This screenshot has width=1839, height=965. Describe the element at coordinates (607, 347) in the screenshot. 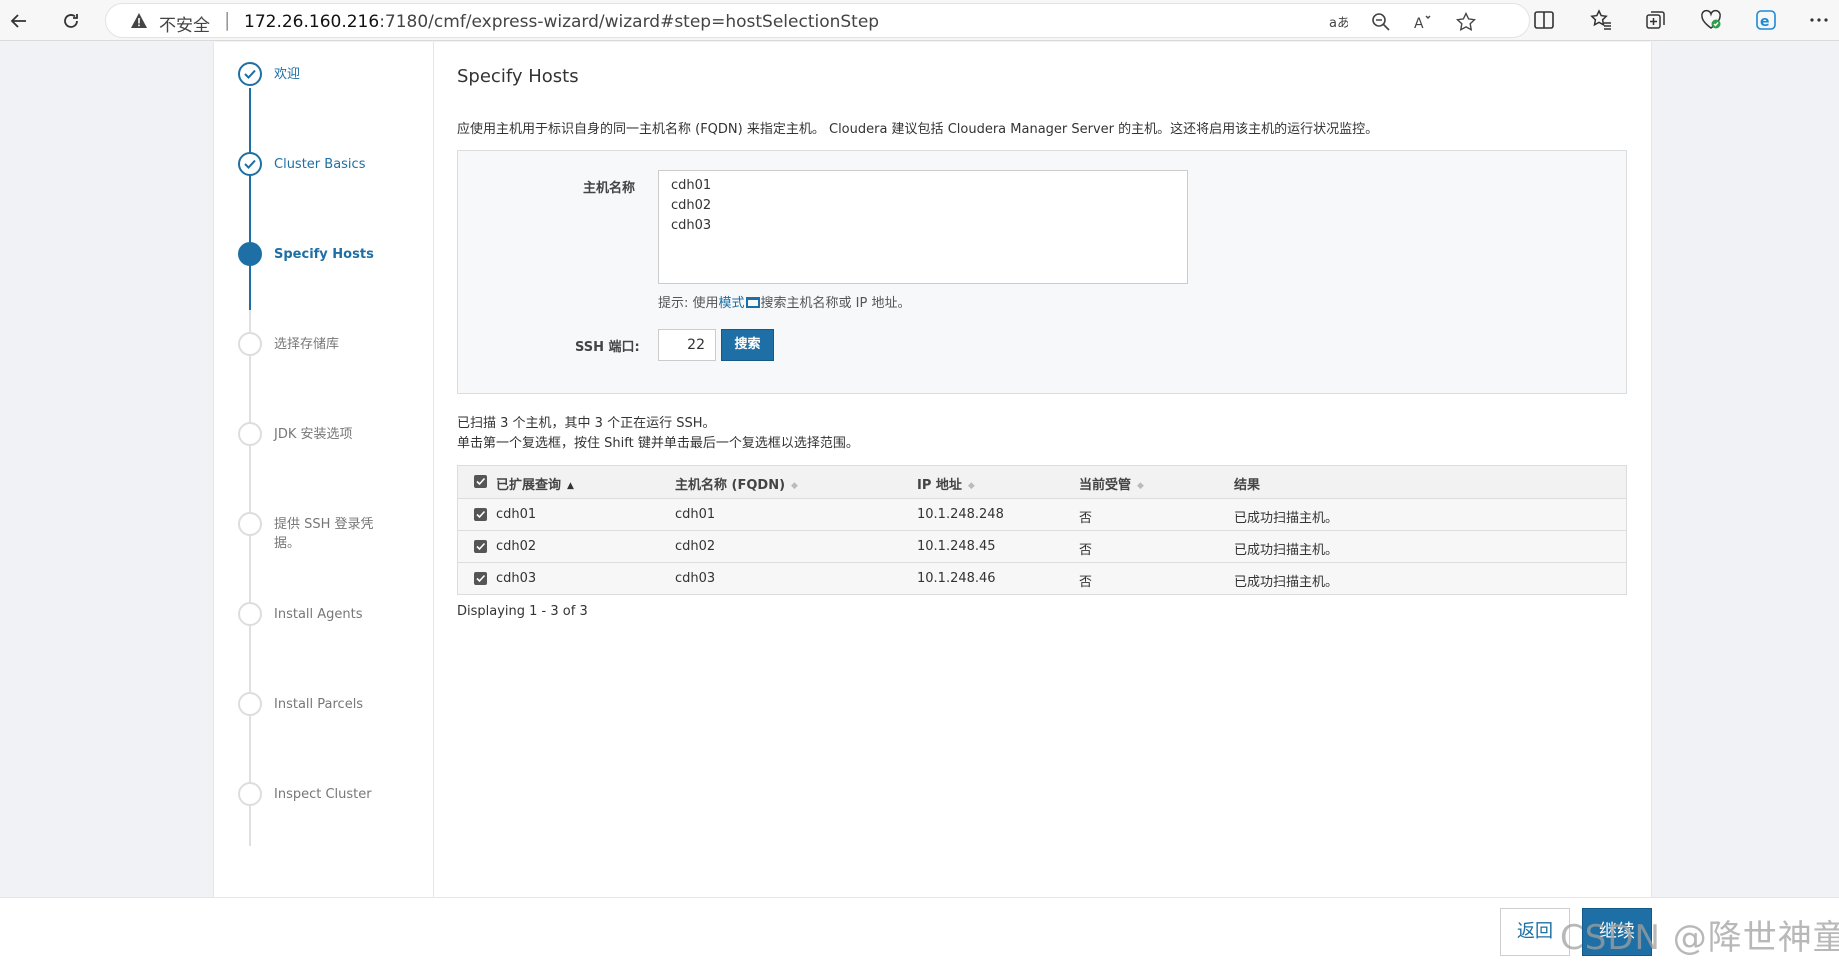

I see `ssh-port-label: SSH 端口:` at that location.